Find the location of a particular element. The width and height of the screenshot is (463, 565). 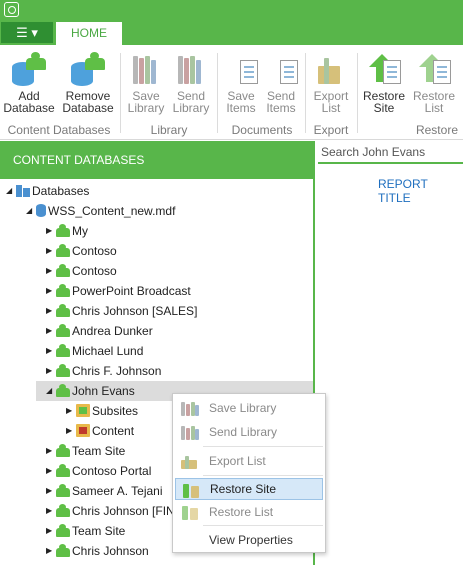

tree-node-databases: ◢ Databases is located at coordinates (47, 191).